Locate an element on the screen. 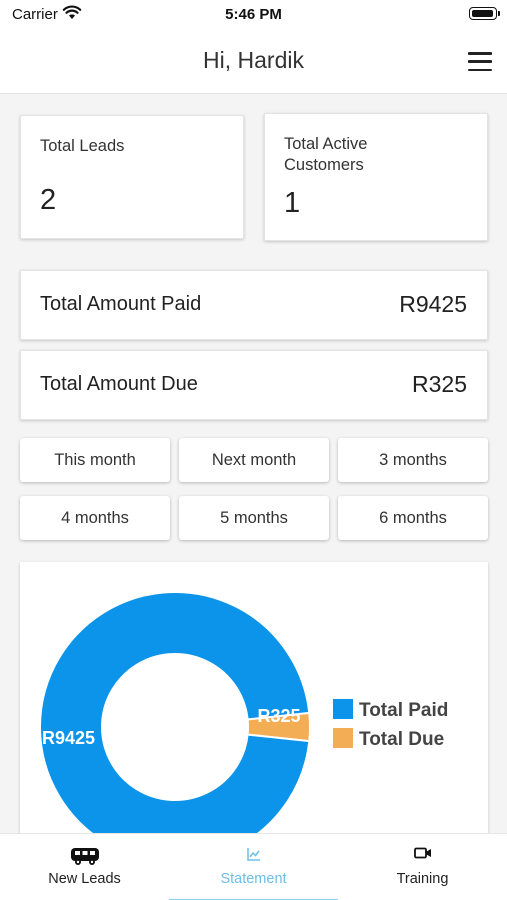 The image size is (507, 900). legend-label: Total Paid is located at coordinates (403, 710).